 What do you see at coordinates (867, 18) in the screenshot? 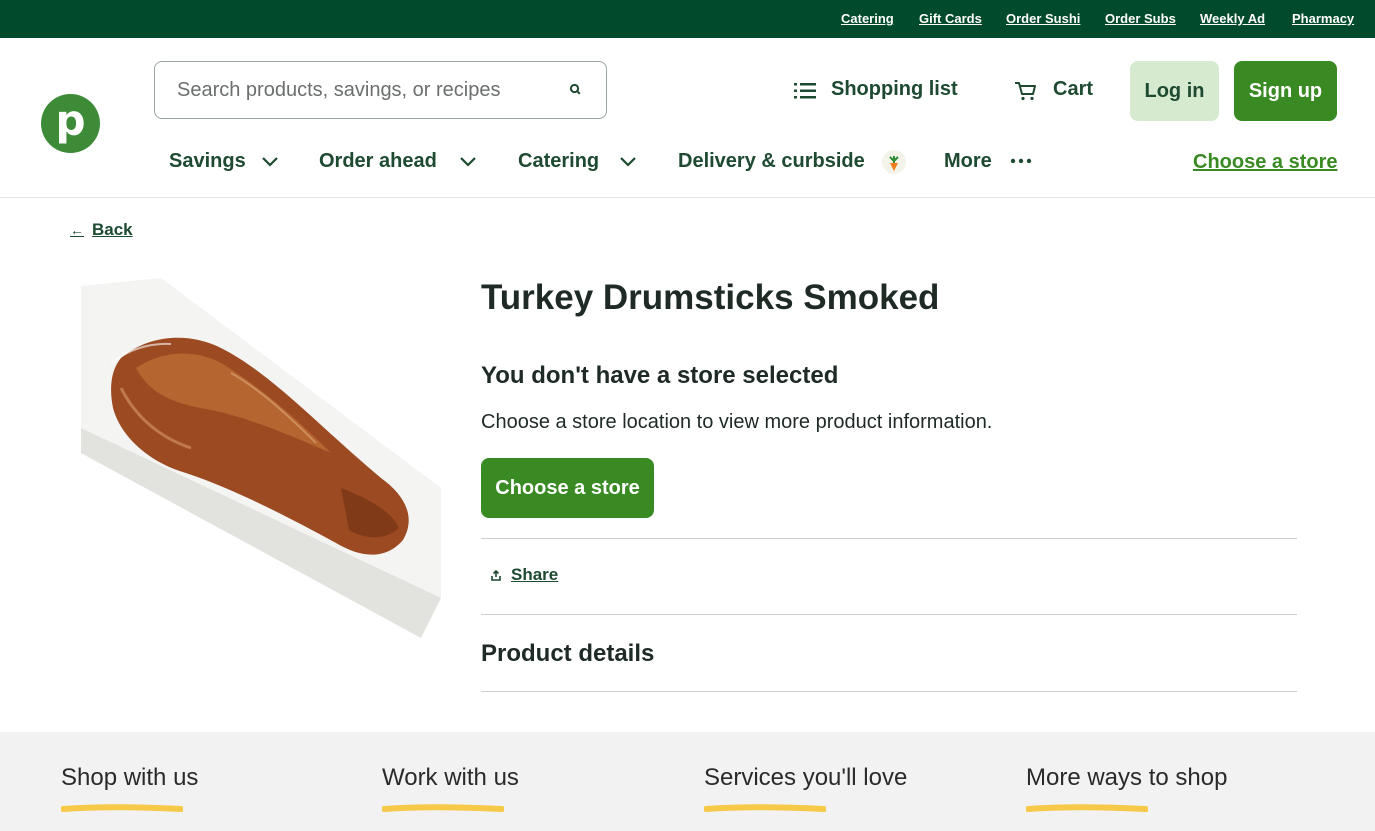
I see `utility-link-catering: Catering` at bounding box center [867, 18].